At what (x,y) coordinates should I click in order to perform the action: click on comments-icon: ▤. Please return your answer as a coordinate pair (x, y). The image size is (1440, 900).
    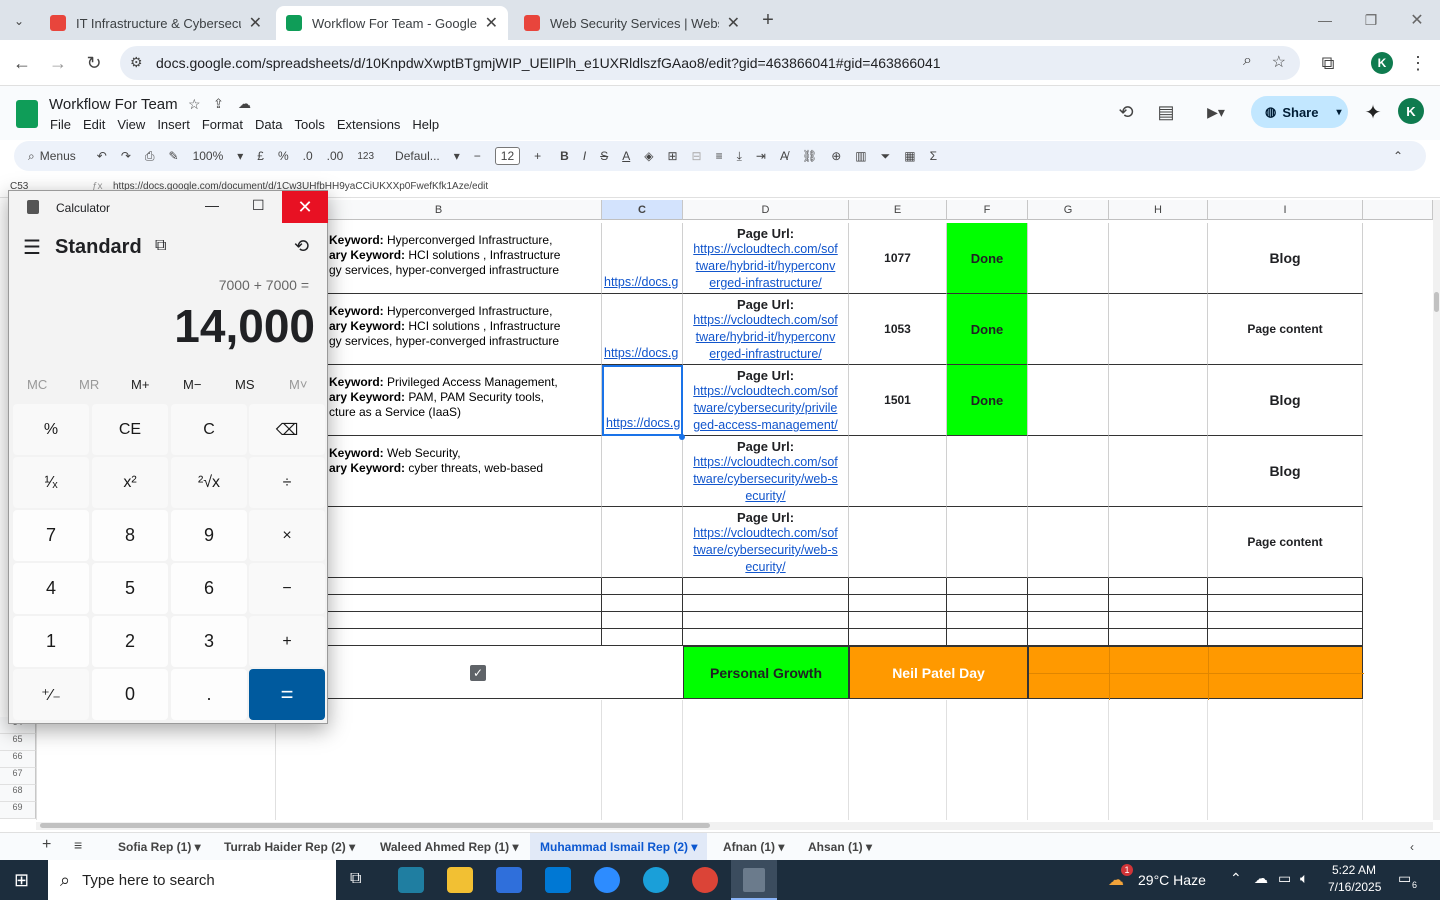
    Looking at the image, I should click on (1166, 112).